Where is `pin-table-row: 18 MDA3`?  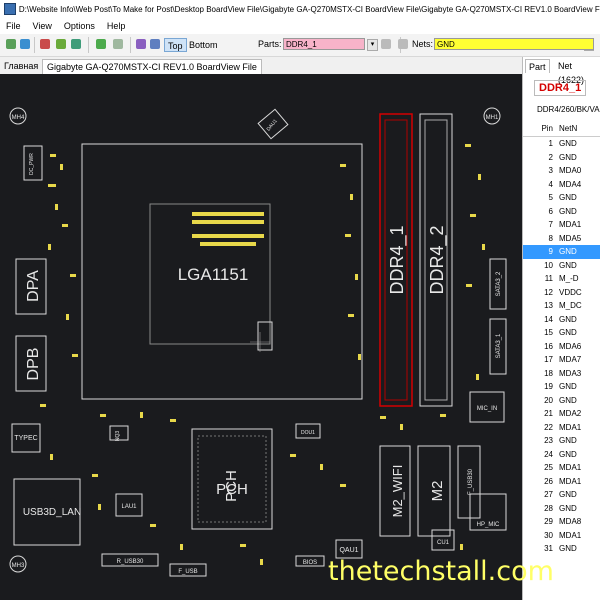
pin-table-row: 18 MDA3 is located at coordinates (561, 374).